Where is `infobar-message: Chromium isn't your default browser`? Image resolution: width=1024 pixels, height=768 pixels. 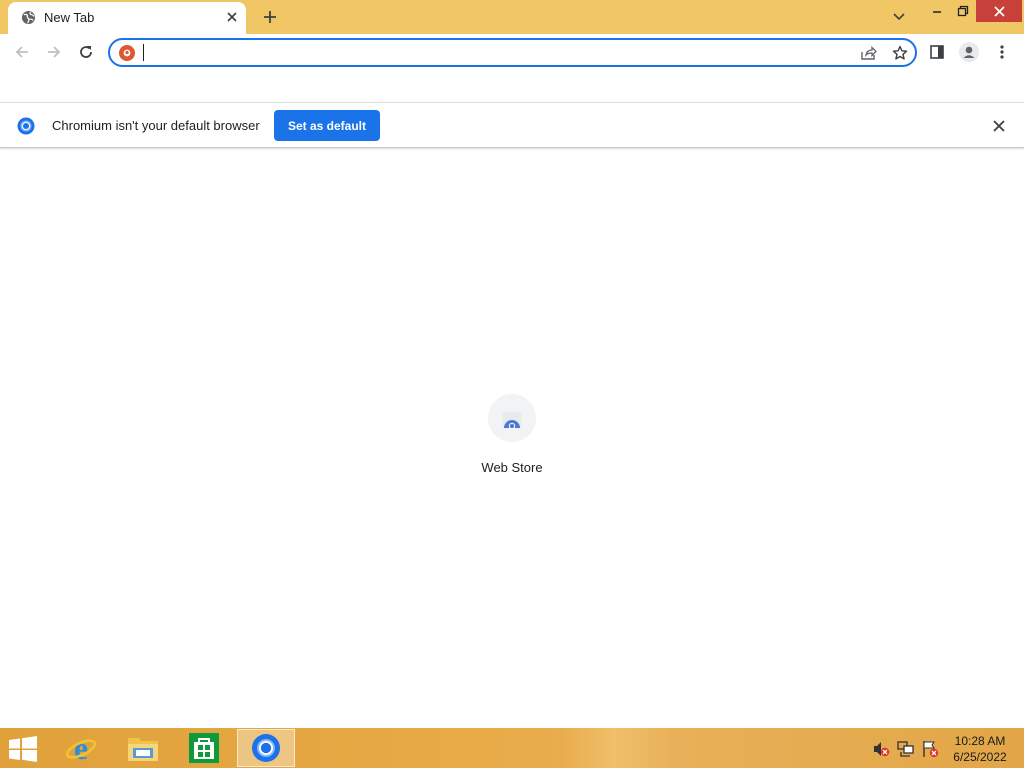
infobar-message: Chromium isn't your default browser is located at coordinates (156, 125).